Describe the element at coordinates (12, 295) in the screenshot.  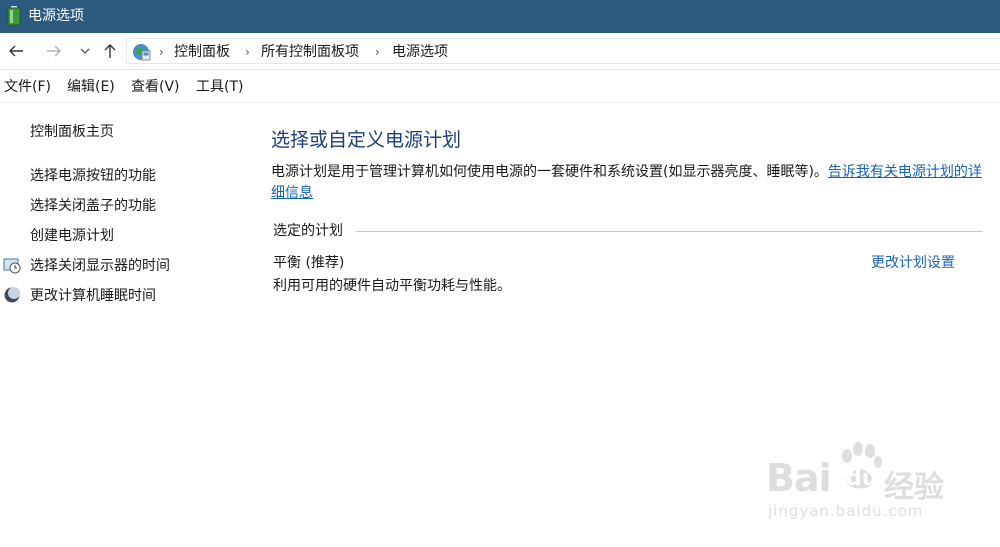
I see `moon-icon` at that location.